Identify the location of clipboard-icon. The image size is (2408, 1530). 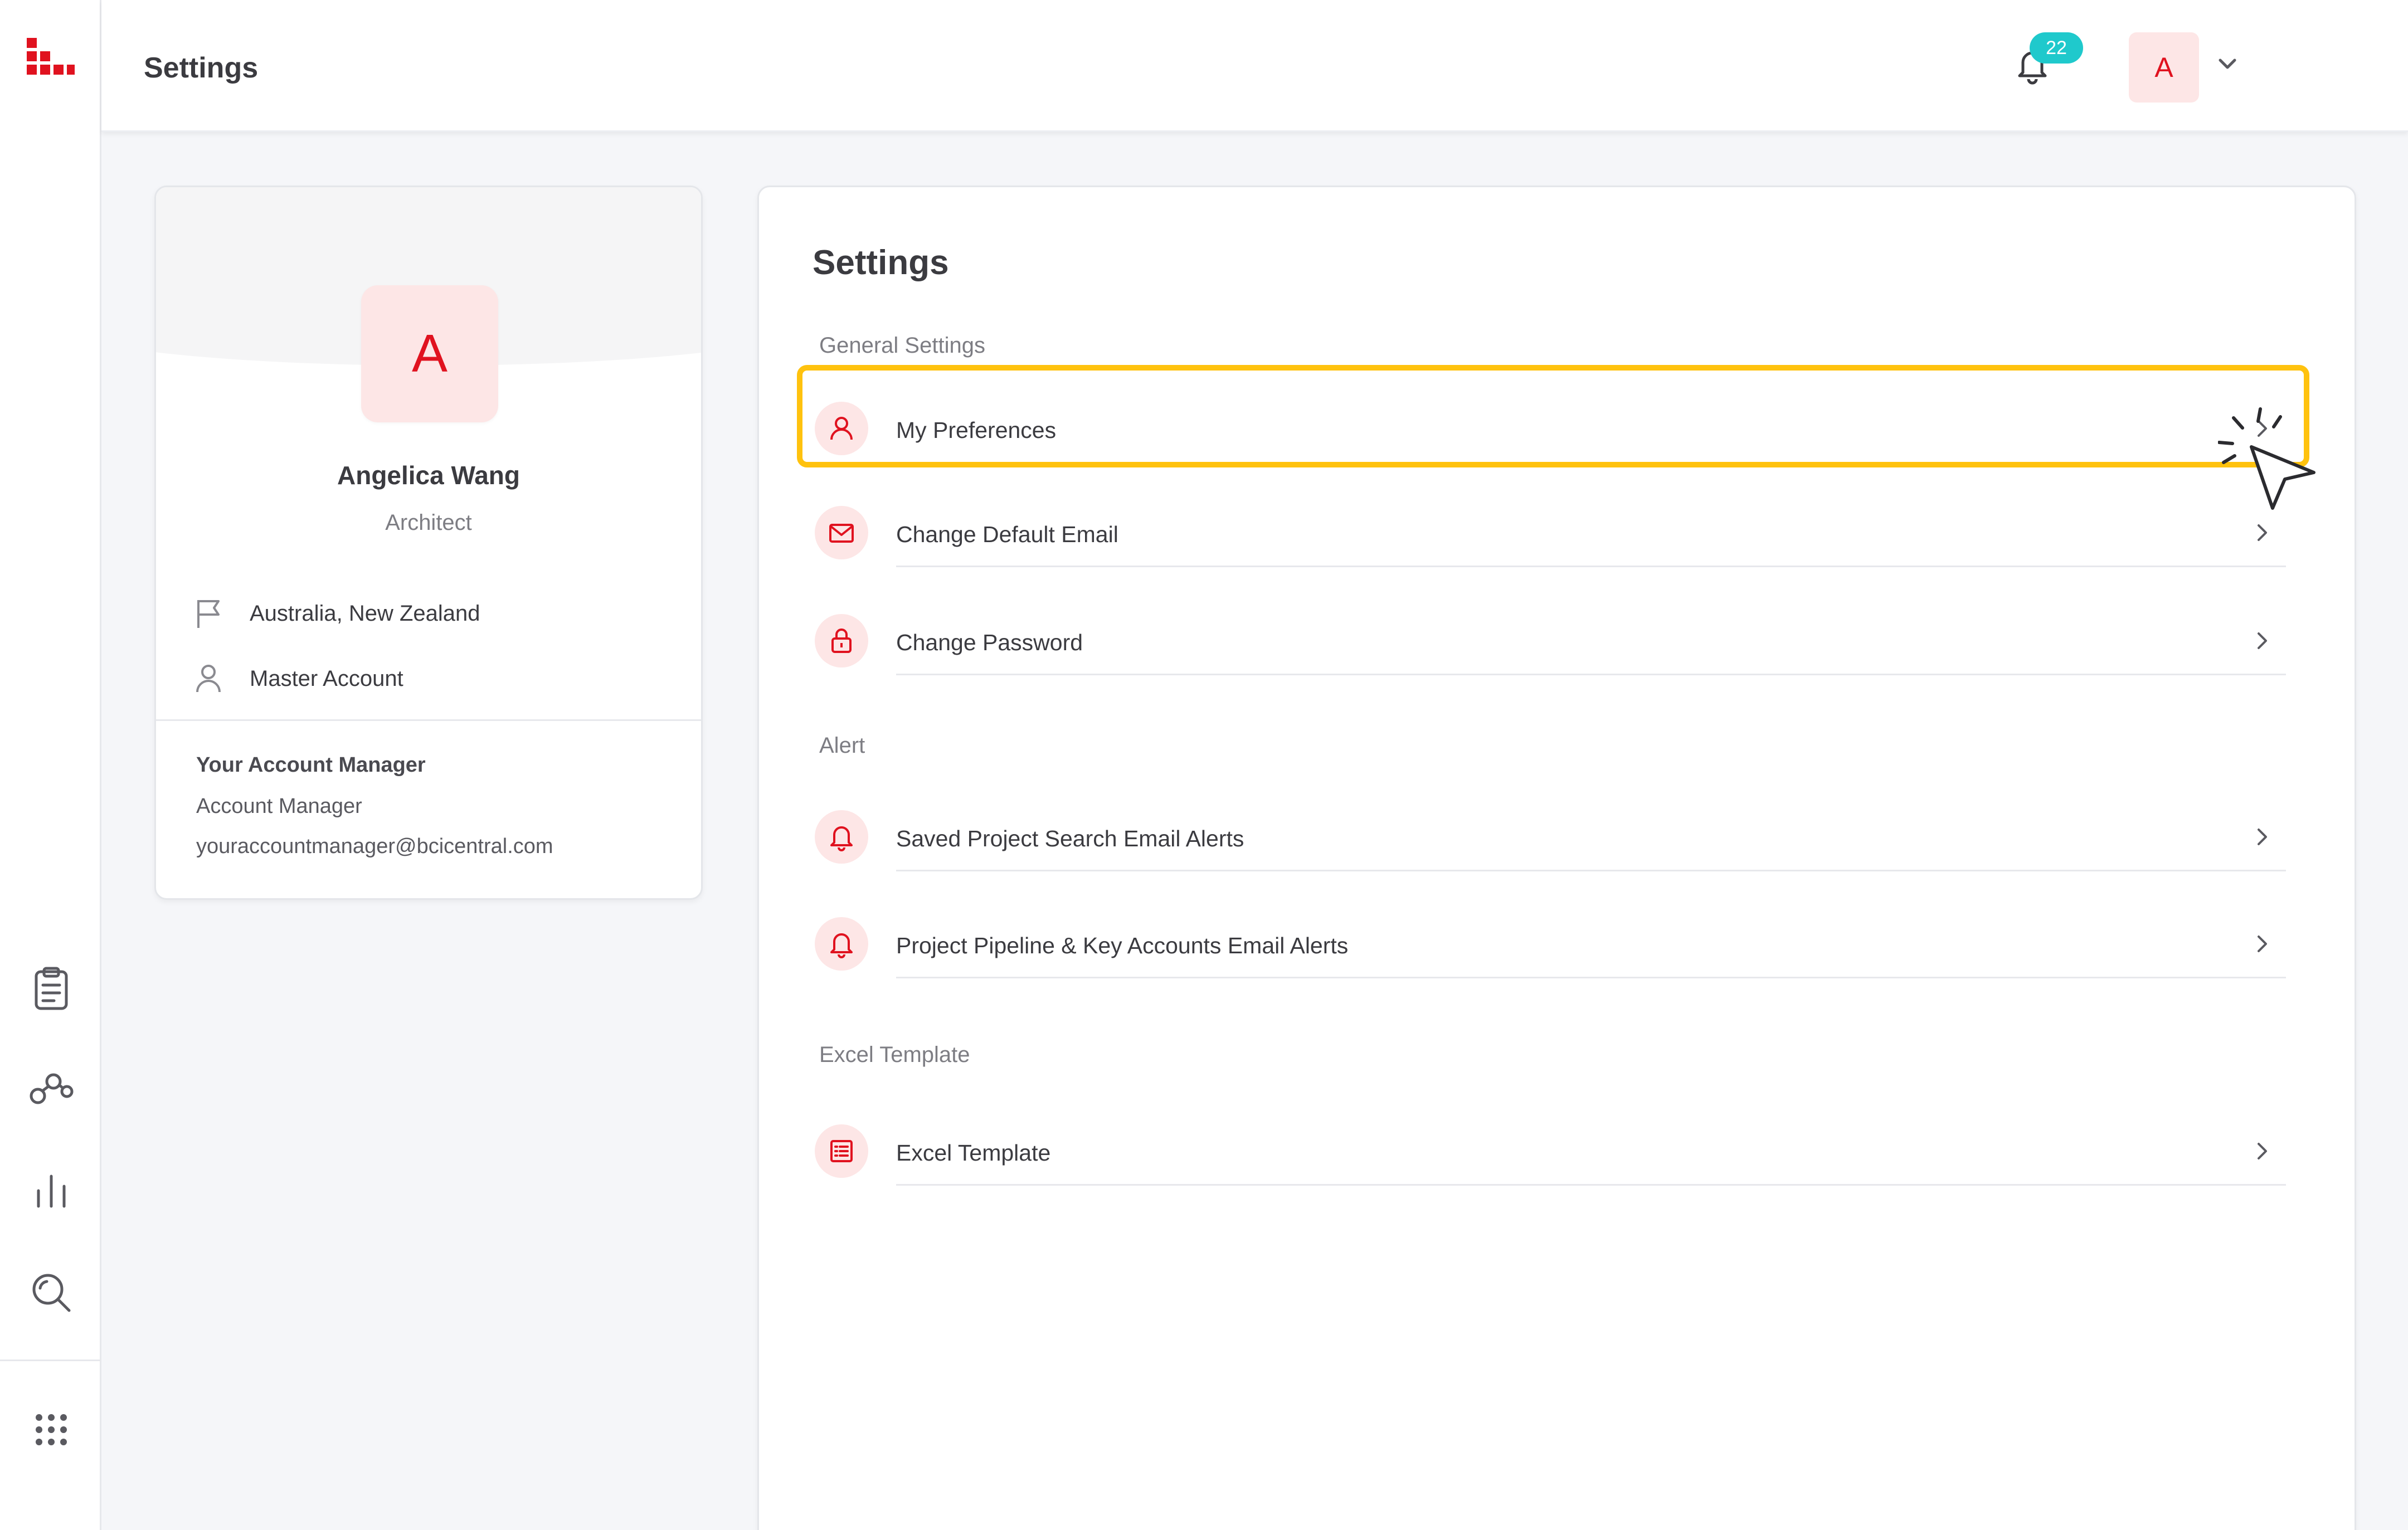
(52, 989).